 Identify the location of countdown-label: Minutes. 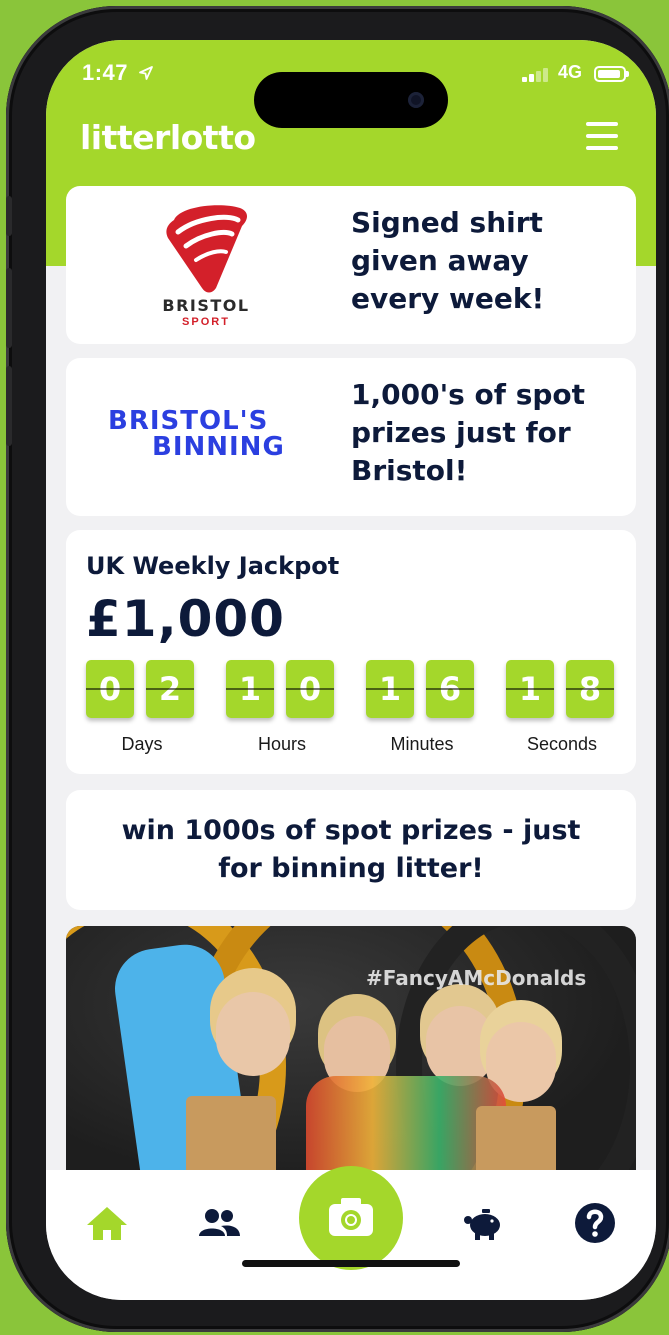
(422, 744).